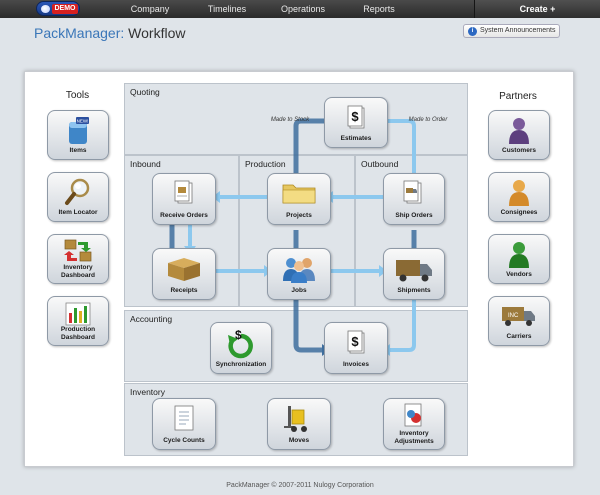 This screenshot has width=600, height=495. Describe the element at coordinates (78, 212) in the screenshot. I see `tool-item-locator-label: Item Locator` at that location.